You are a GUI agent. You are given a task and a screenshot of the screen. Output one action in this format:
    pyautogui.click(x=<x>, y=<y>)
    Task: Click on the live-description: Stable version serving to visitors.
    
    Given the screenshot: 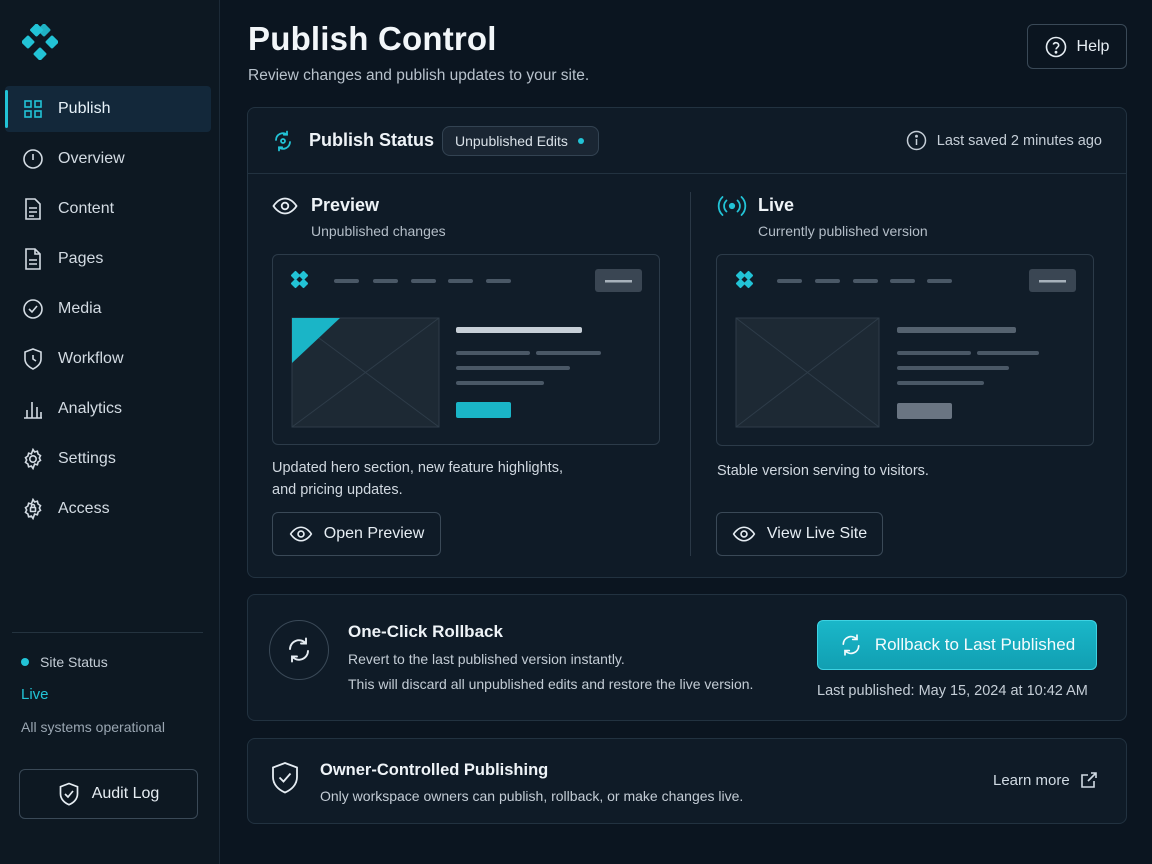 What is the action you would take?
    pyautogui.click(x=823, y=471)
    